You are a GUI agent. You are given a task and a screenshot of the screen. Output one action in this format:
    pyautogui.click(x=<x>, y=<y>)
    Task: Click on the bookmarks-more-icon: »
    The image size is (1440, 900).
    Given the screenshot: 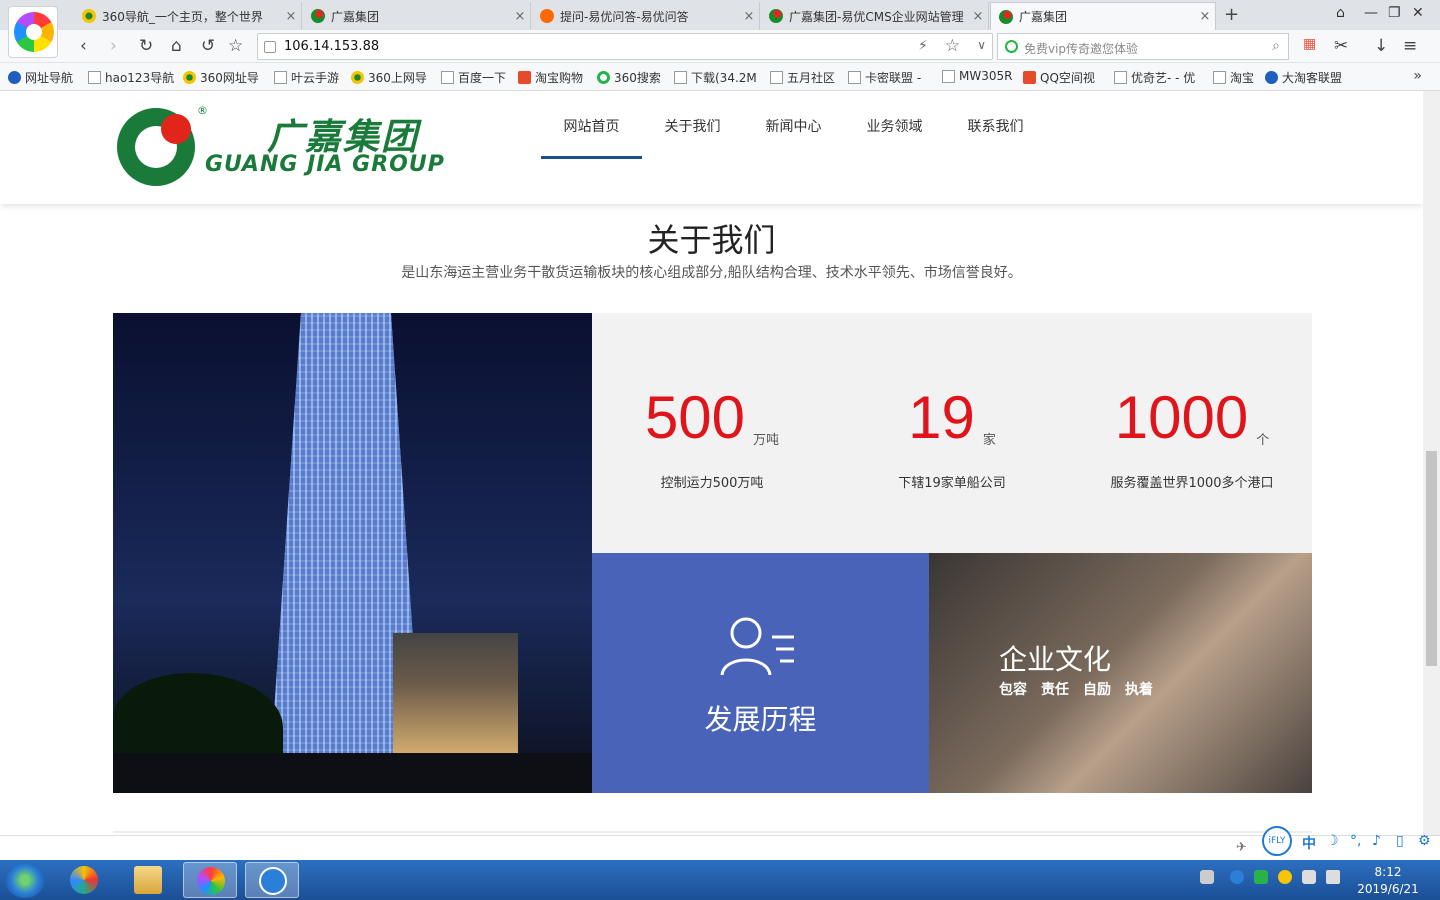 What is the action you would take?
    pyautogui.click(x=1417, y=76)
    